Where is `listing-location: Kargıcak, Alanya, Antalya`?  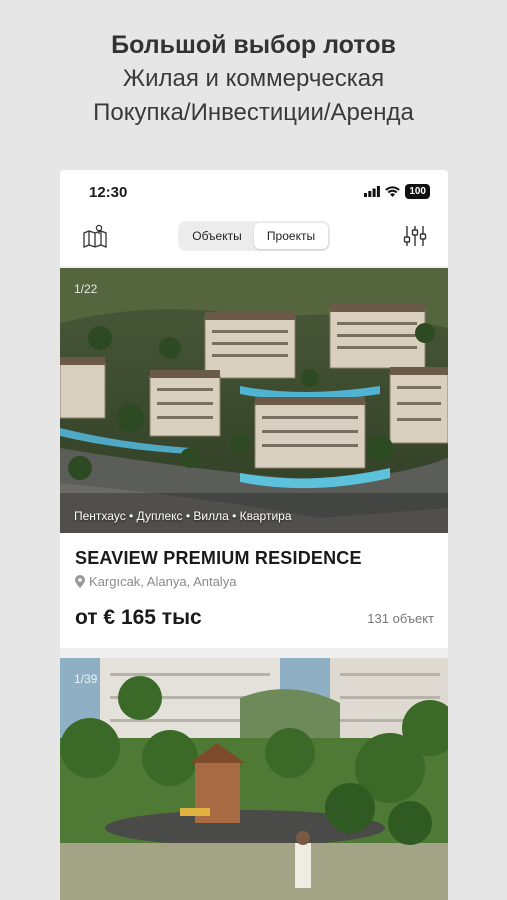
listing-location: Kargıcak, Alanya, Antalya is located at coordinates (155, 581).